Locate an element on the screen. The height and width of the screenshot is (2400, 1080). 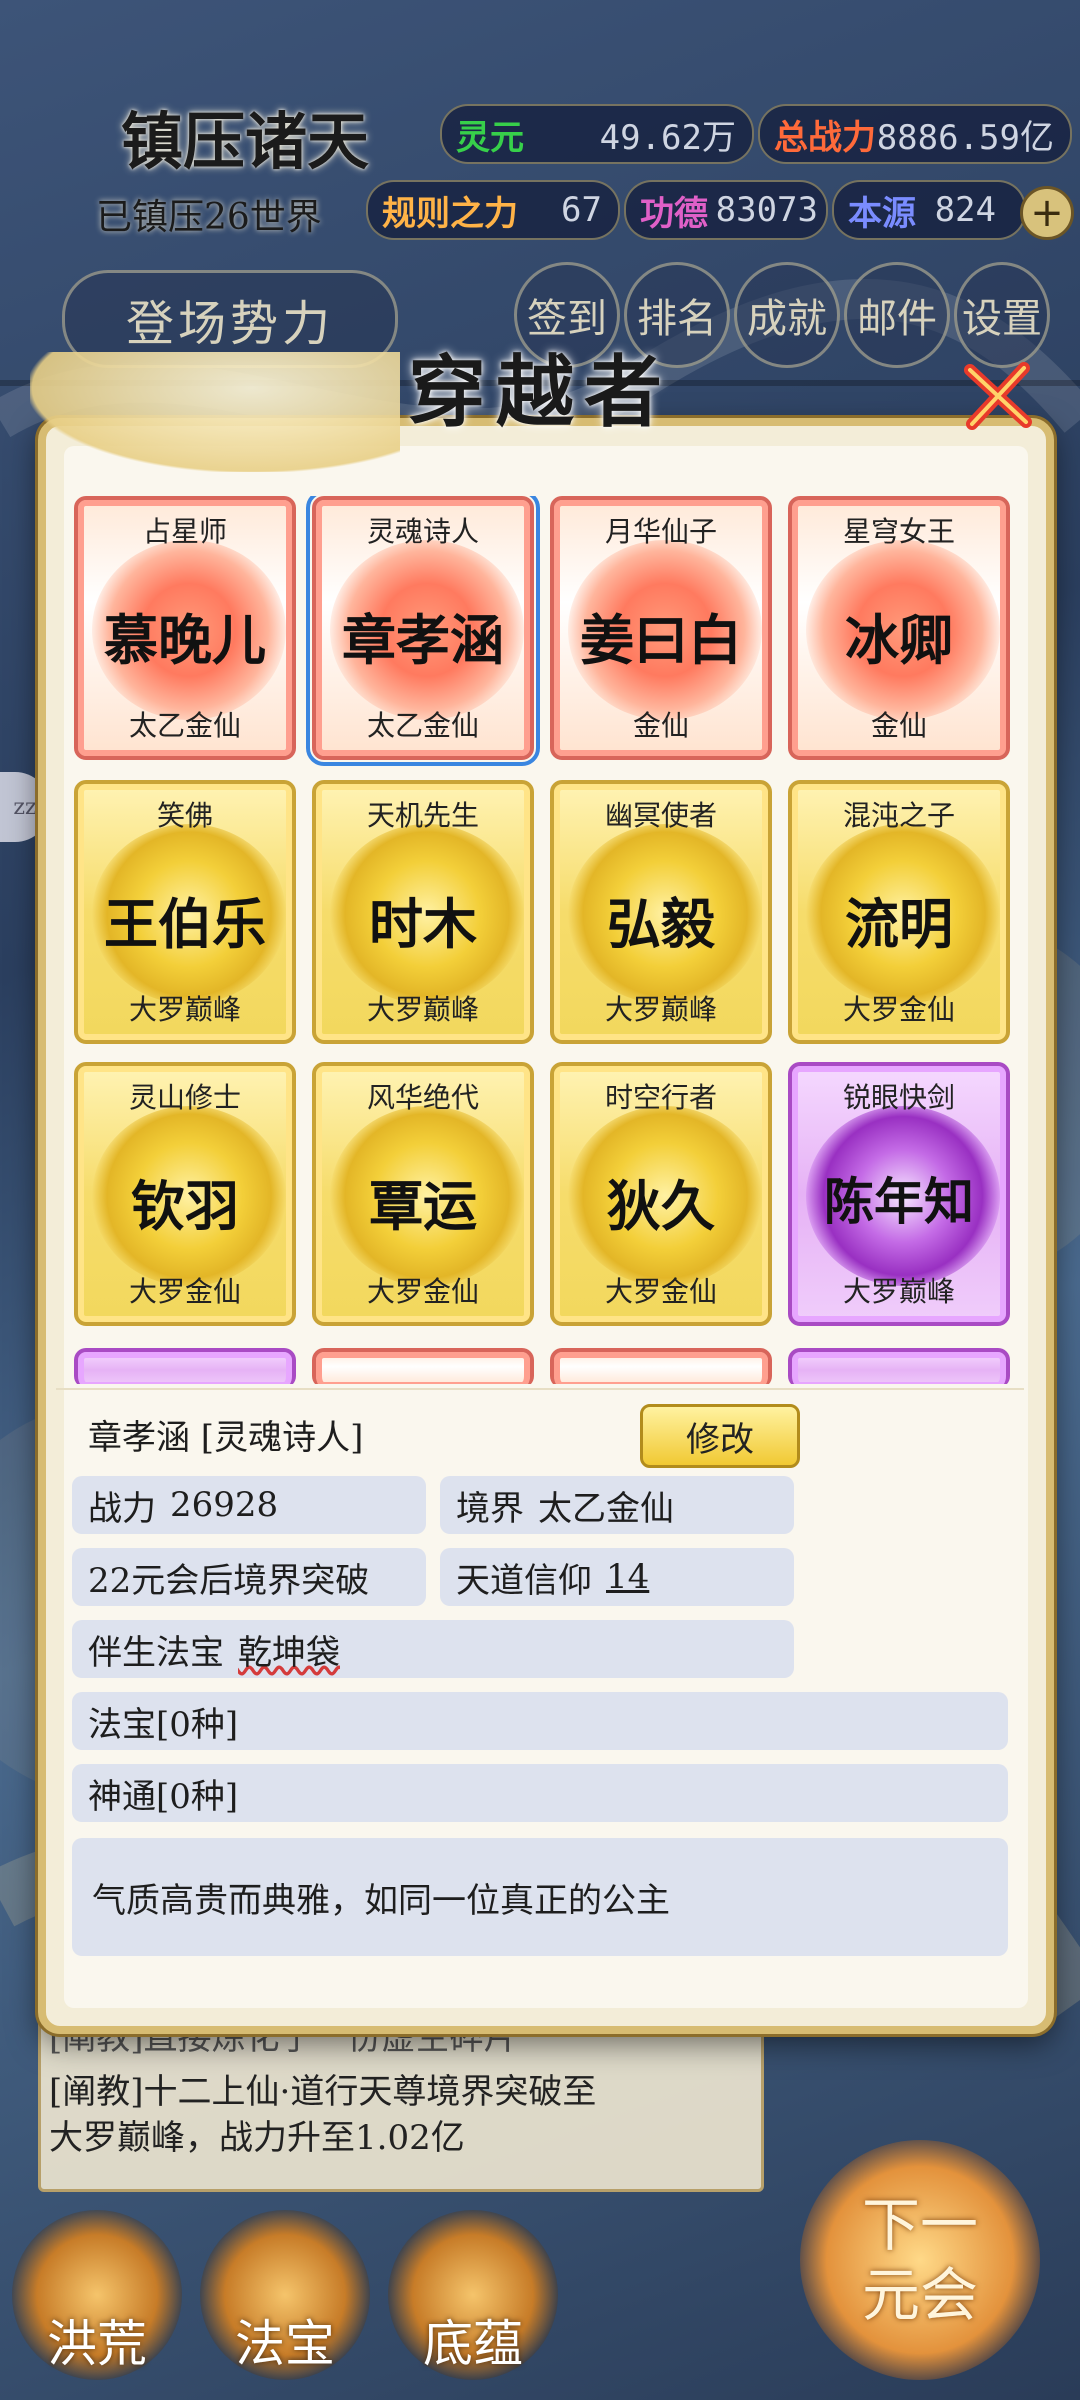
traveler-card: 幽冥使者 弘毅 大罗巅峰 is located at coordinates (661, 912).